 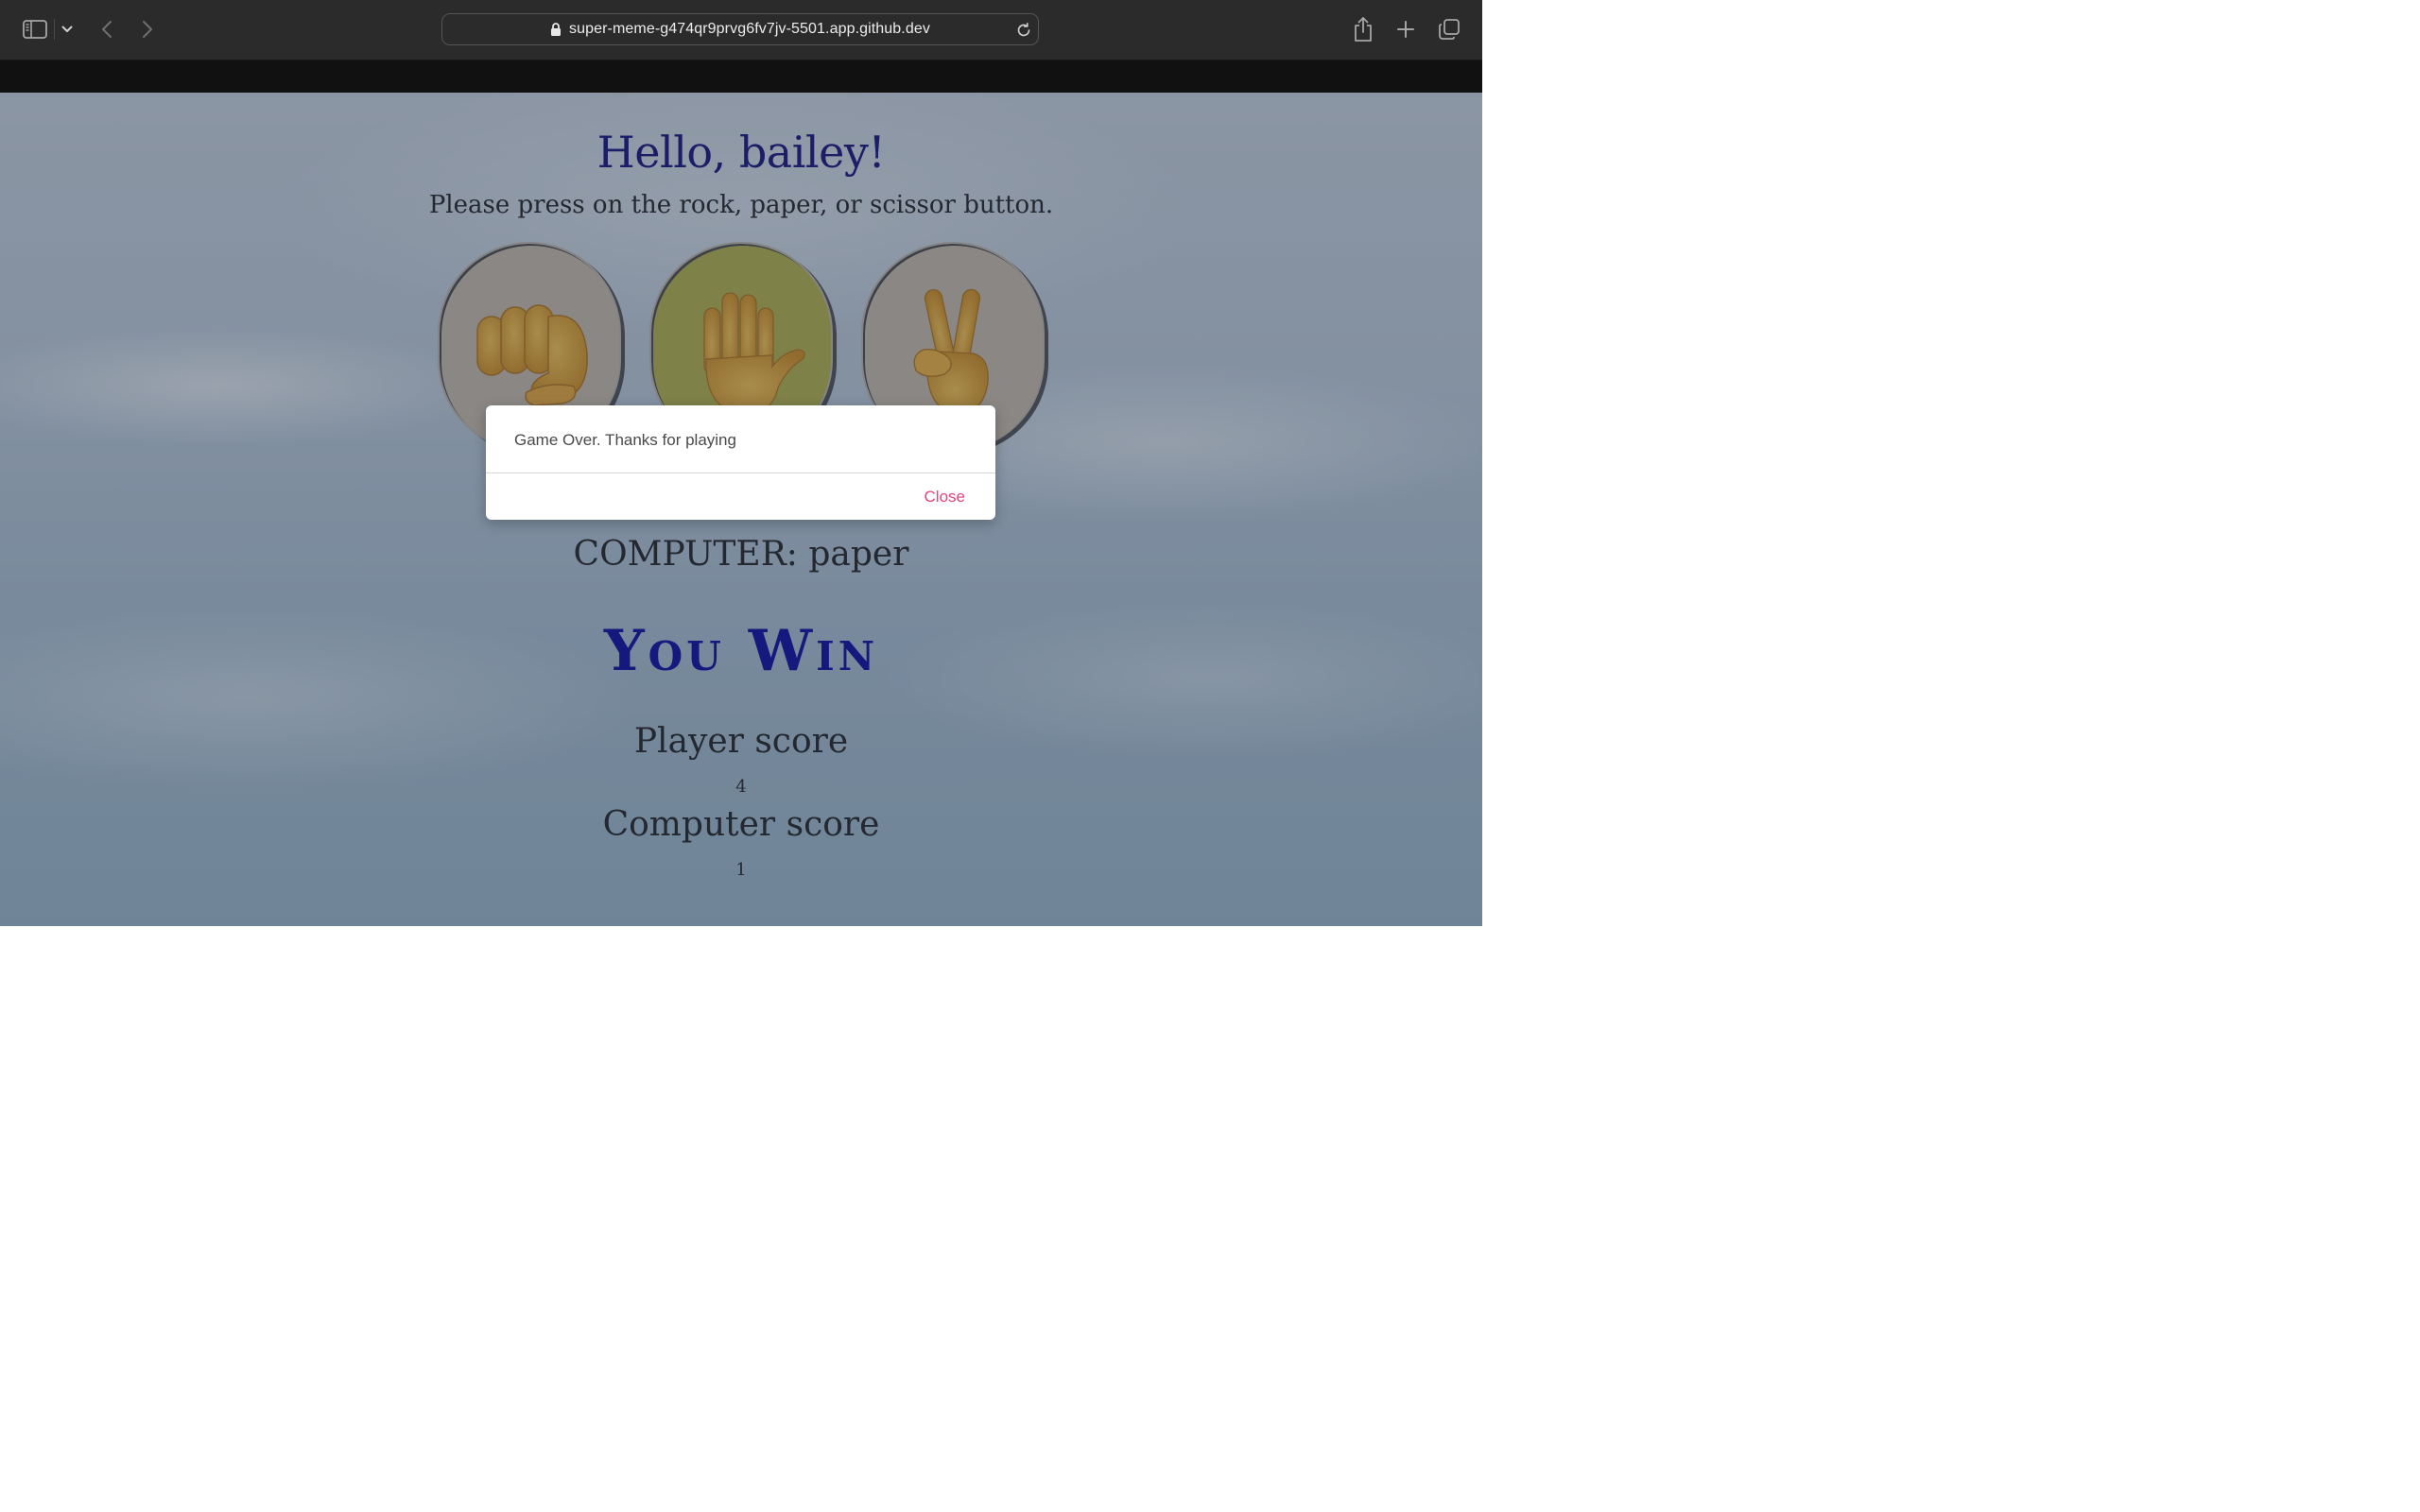 I want to click on lock-icon, so click(x=556, y=29).